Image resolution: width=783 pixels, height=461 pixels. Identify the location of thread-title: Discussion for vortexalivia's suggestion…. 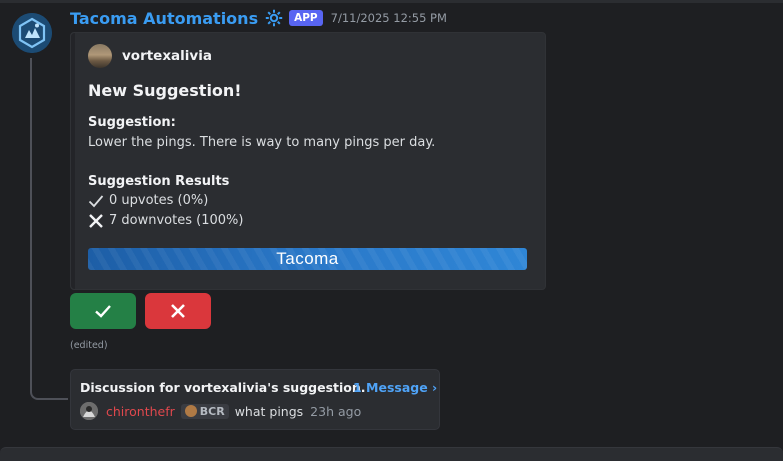
(223, 387).